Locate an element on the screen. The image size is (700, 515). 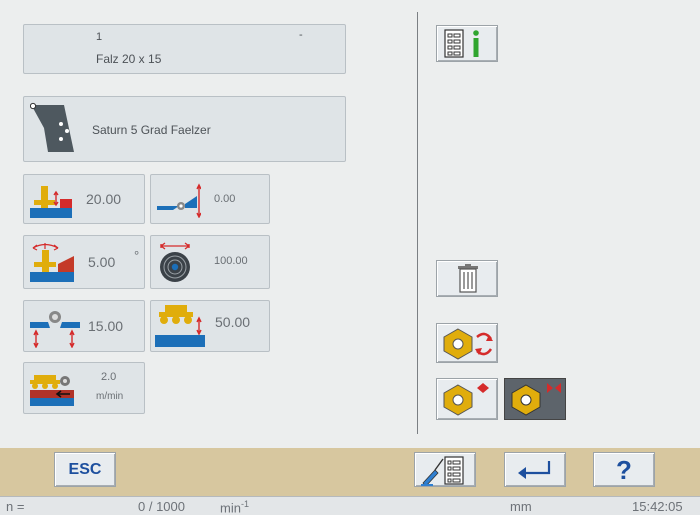
fence-opening-icon is located at coordinates (55, 329).